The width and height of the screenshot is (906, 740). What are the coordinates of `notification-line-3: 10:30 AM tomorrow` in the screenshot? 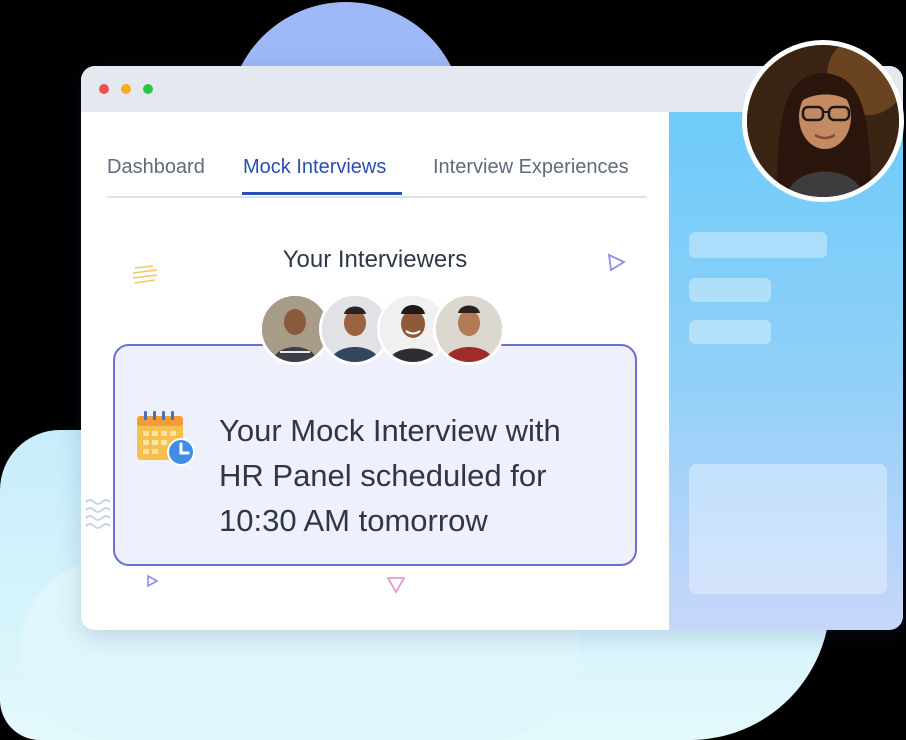 It's located at (353, 520).